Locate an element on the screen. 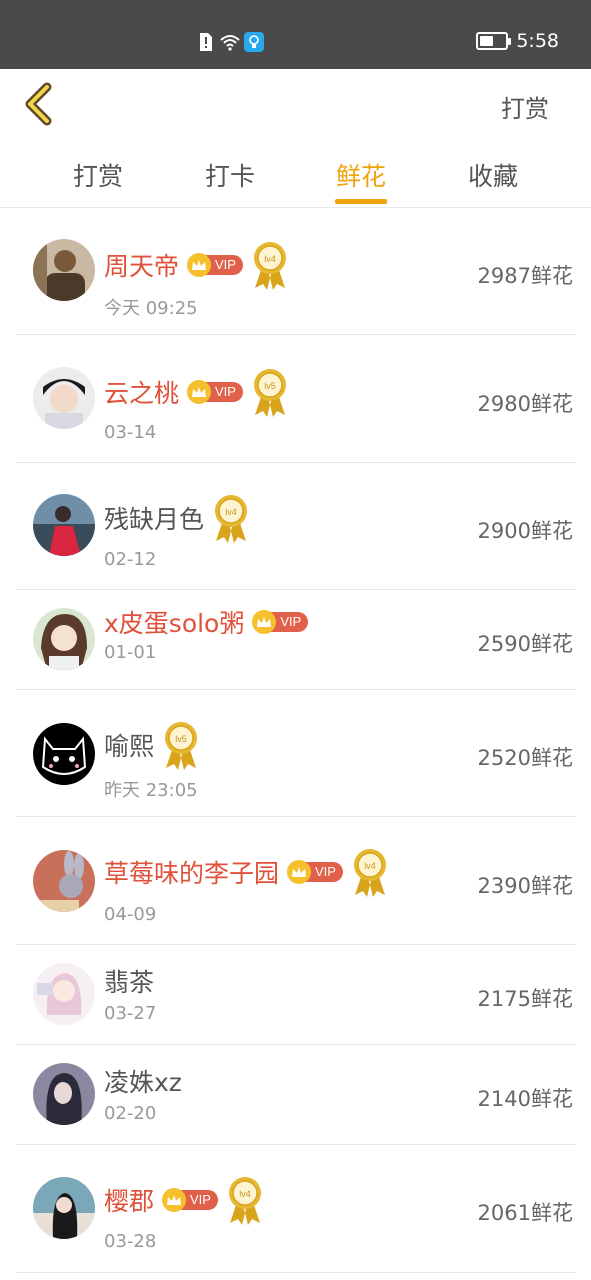 The height and width of the screenshot is (1280, 591). date-label: 03-14 is located at coordinates (130, 432).